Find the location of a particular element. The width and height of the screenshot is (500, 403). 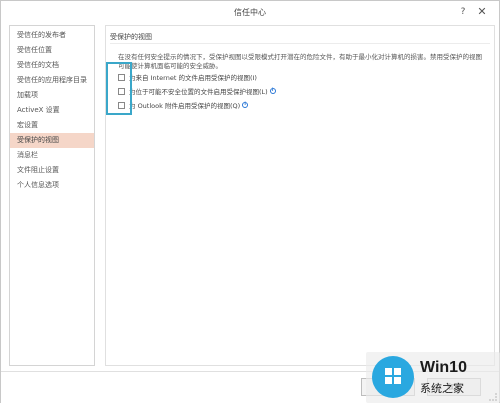

sidebar-item-trusted-publishers: 受信任的发布者 is located at coordinates (52, 35).